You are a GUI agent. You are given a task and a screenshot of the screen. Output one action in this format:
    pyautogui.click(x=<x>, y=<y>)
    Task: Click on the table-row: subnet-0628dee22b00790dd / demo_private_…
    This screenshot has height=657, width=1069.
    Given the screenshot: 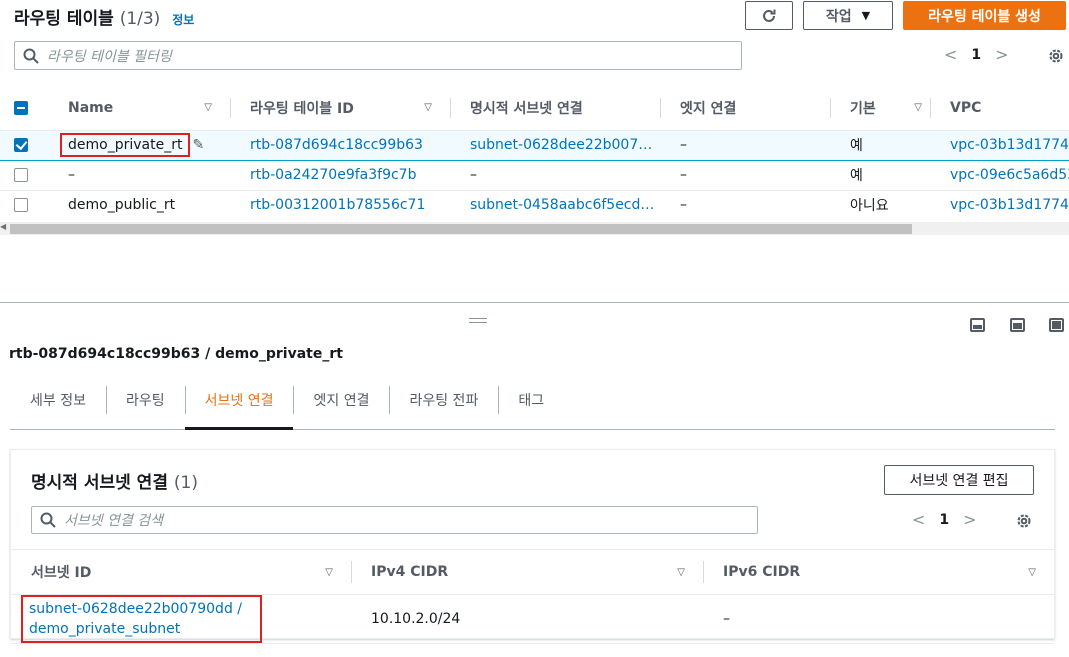 What is the action you would take?
    pyautogui.click(x=532, y=619)
    